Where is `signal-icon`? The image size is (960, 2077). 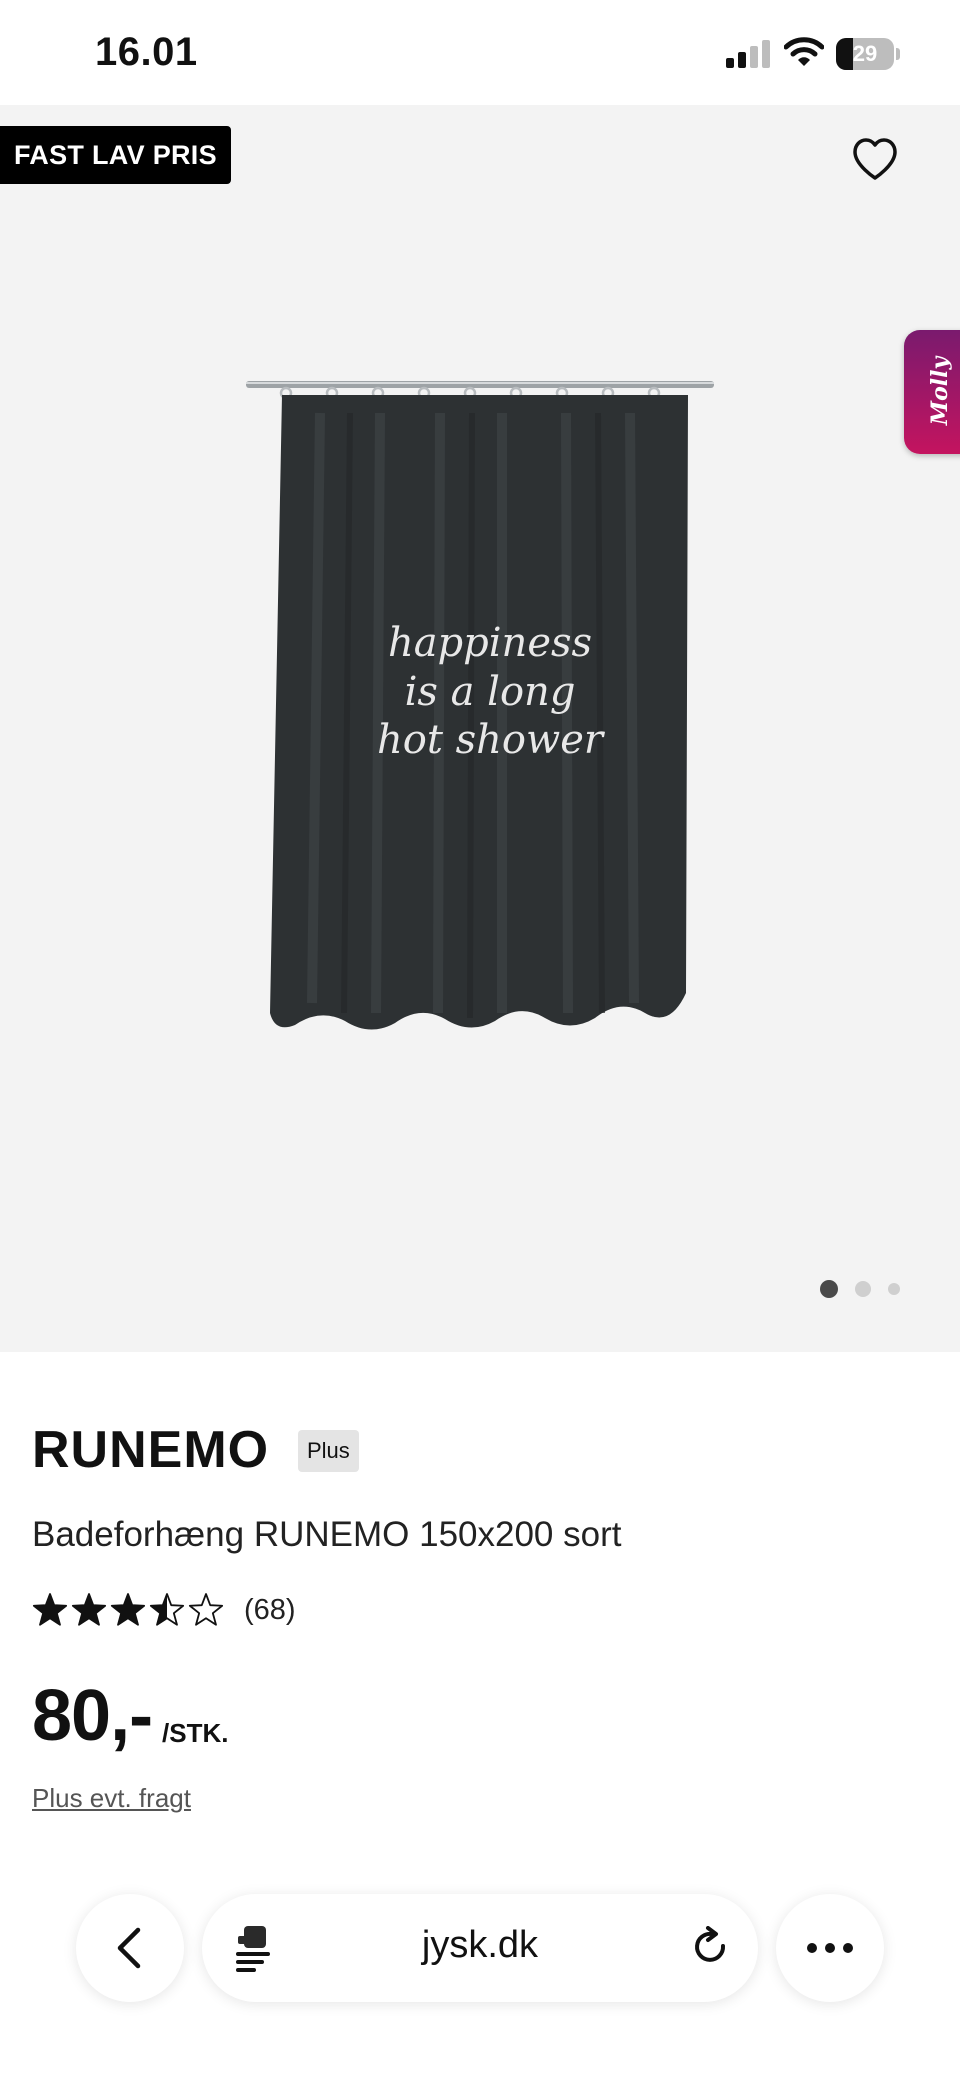 signal-icon is located at coordinates (748, 54).